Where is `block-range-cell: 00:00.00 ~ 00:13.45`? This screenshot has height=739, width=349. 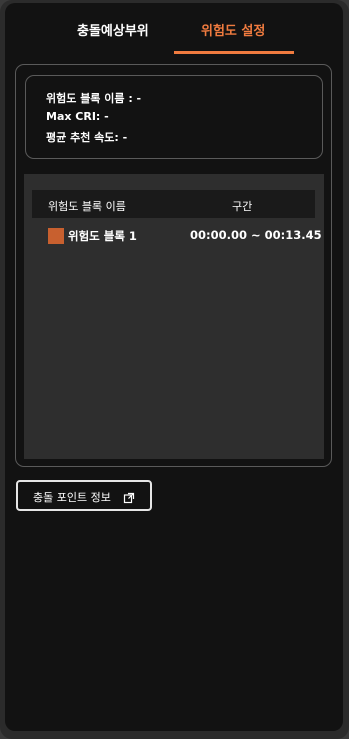 block-range-cell: 00:00.00 ~ 00:13.45 is located at coordinates (256, 235).